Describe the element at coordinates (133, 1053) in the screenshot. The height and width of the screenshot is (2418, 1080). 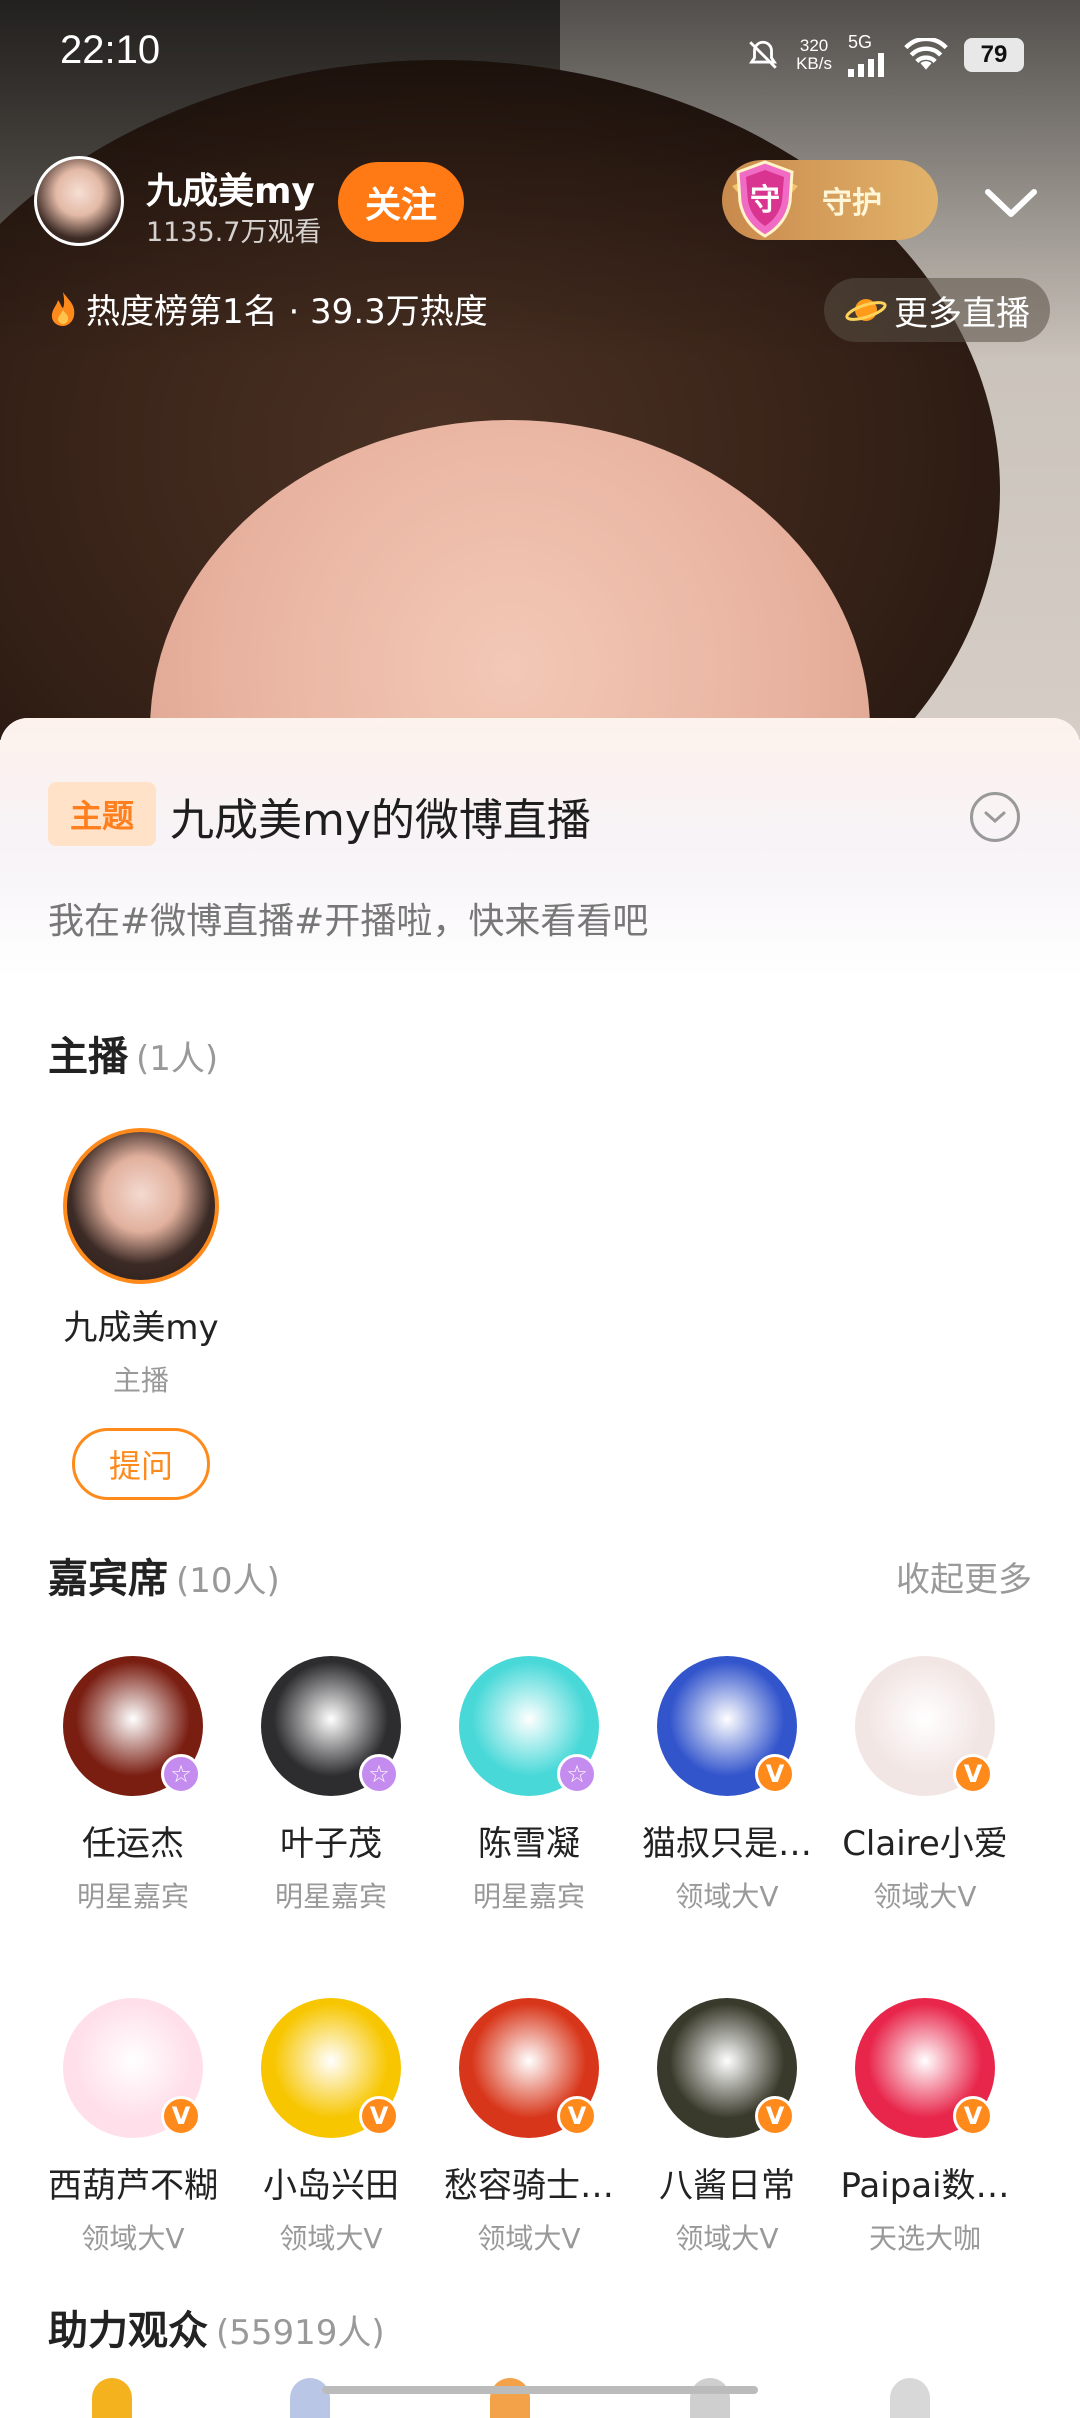
I see `anchor-section-title: 主播 (1人)` at that location.